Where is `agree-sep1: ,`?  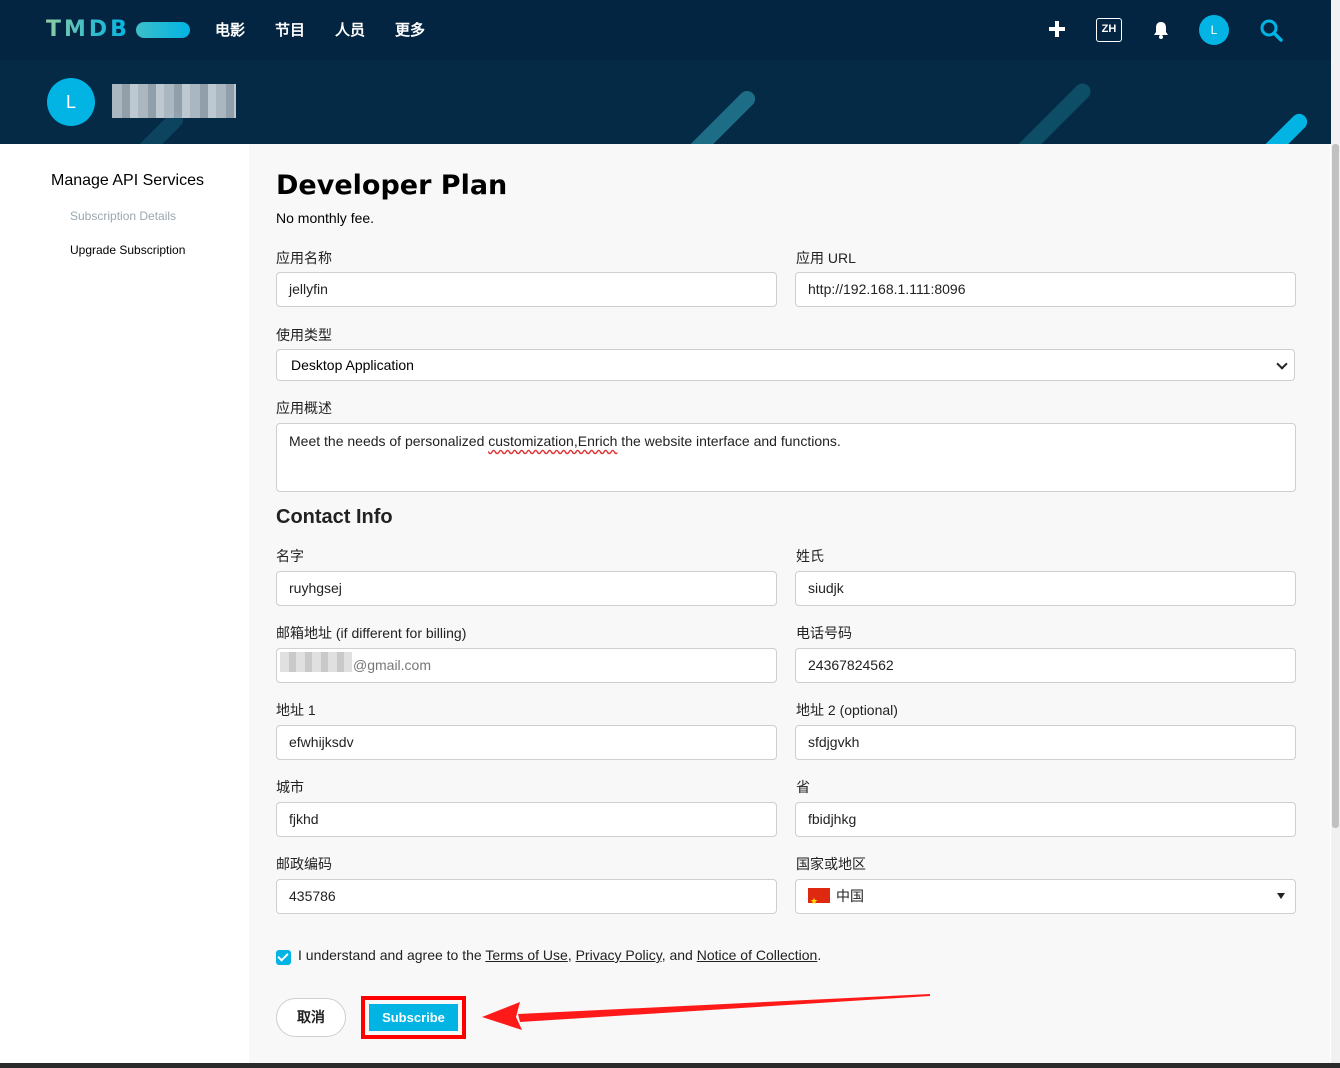
agree-sep1: , is located at coordinates (571, 955).